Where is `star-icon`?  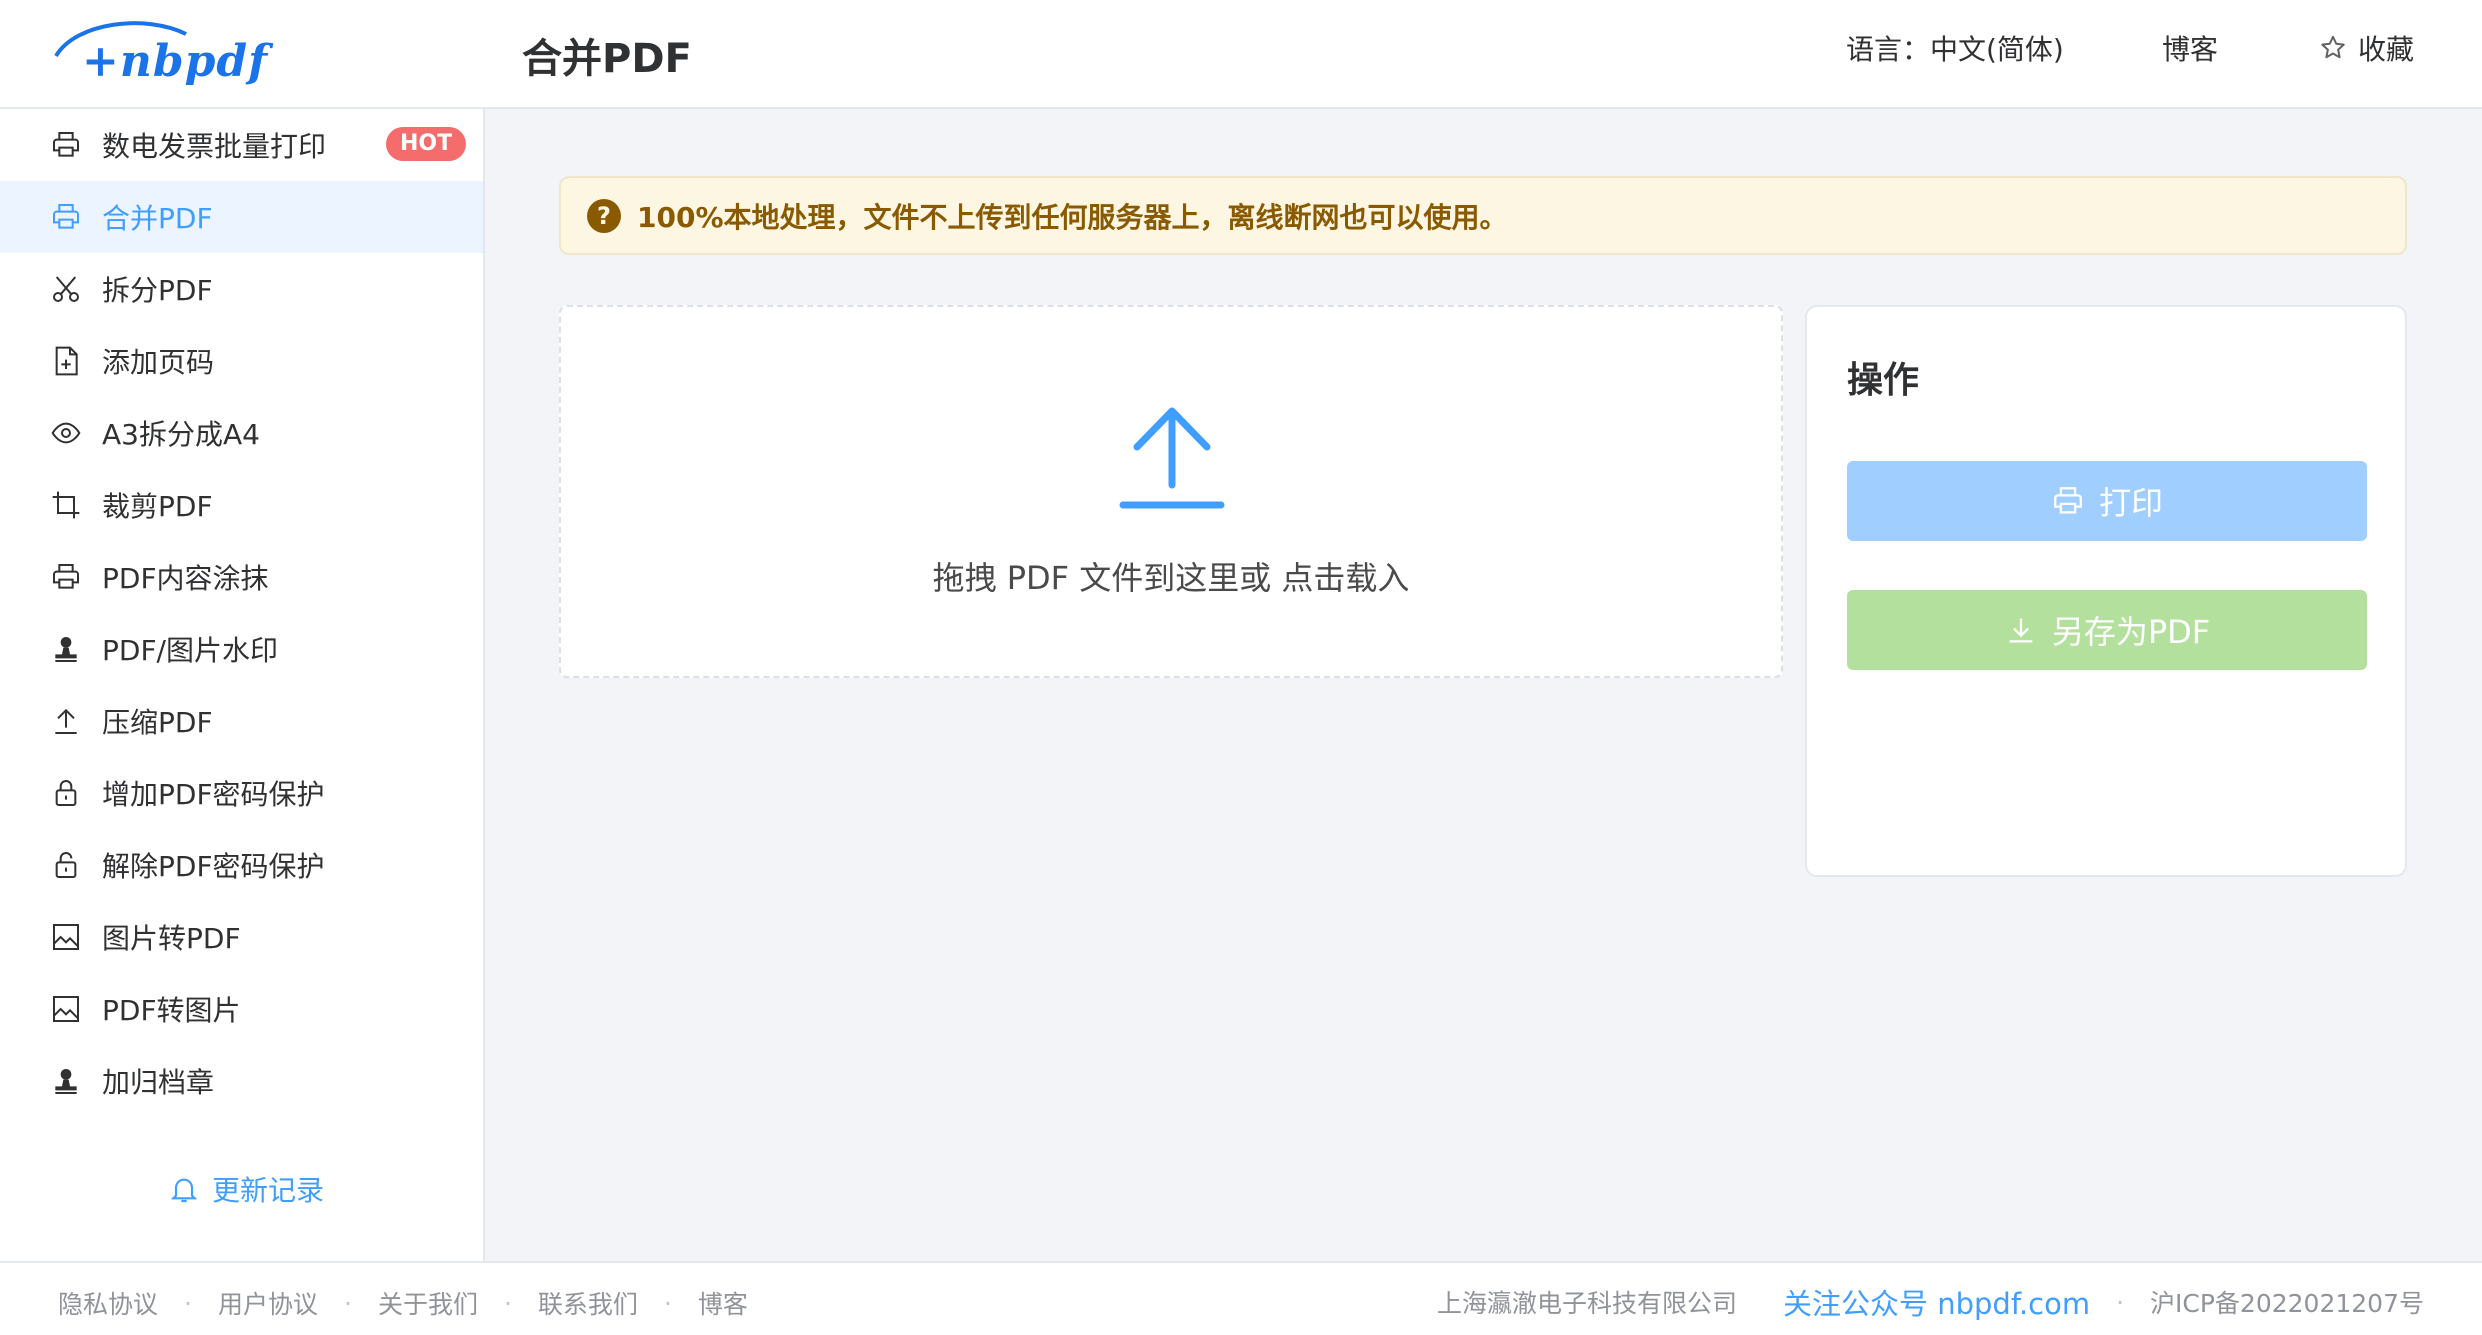
star-icon is located at coordinates (2333, 47).